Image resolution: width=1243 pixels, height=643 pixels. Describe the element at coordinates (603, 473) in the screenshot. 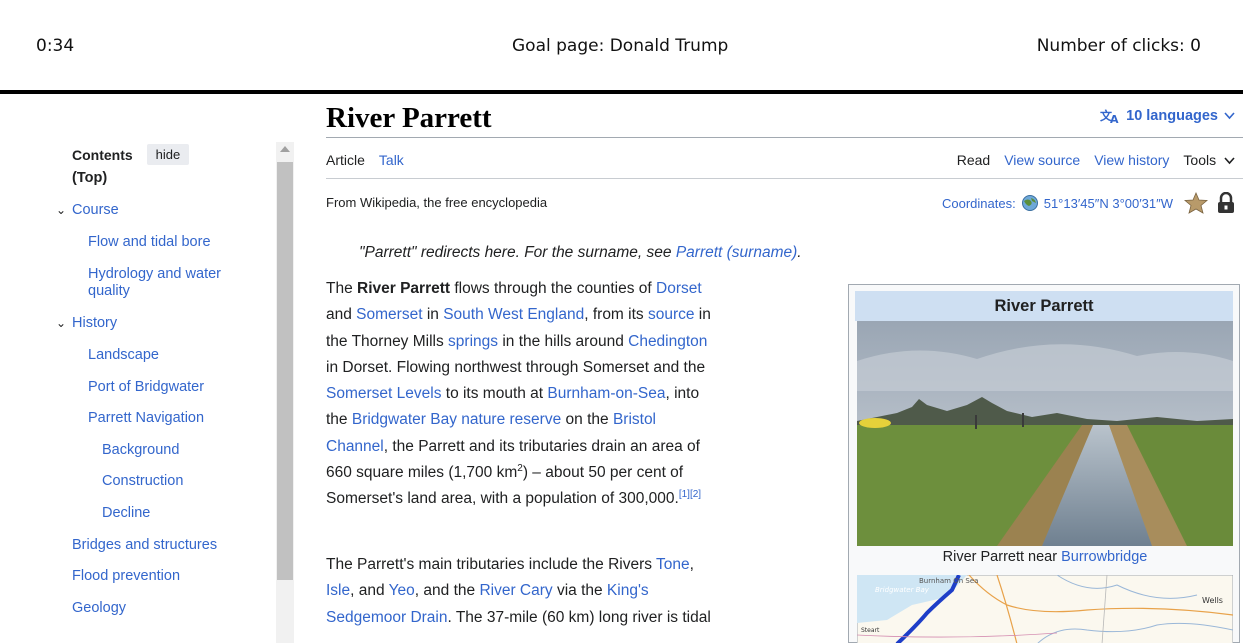

I see `text: ) – about 50 per cent of` at that location.